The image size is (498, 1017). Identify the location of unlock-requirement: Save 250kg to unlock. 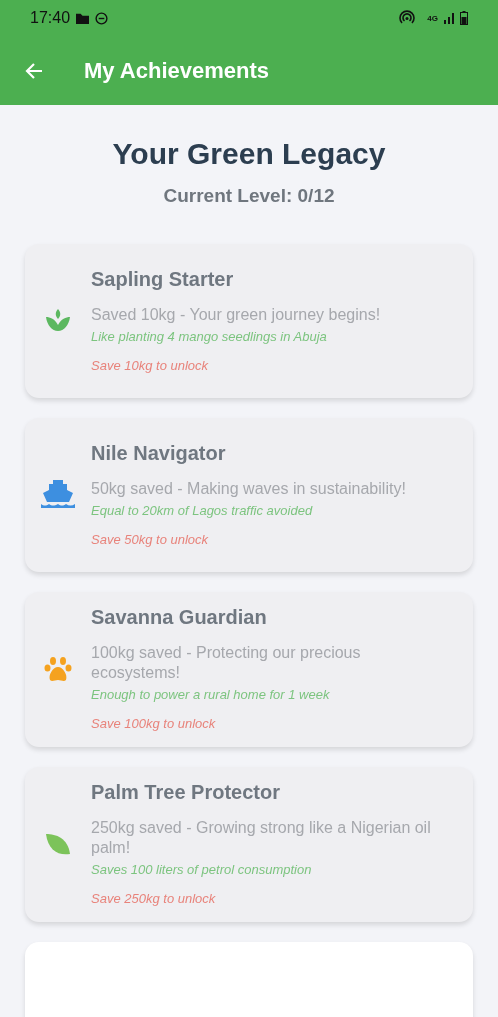
(154, 898).